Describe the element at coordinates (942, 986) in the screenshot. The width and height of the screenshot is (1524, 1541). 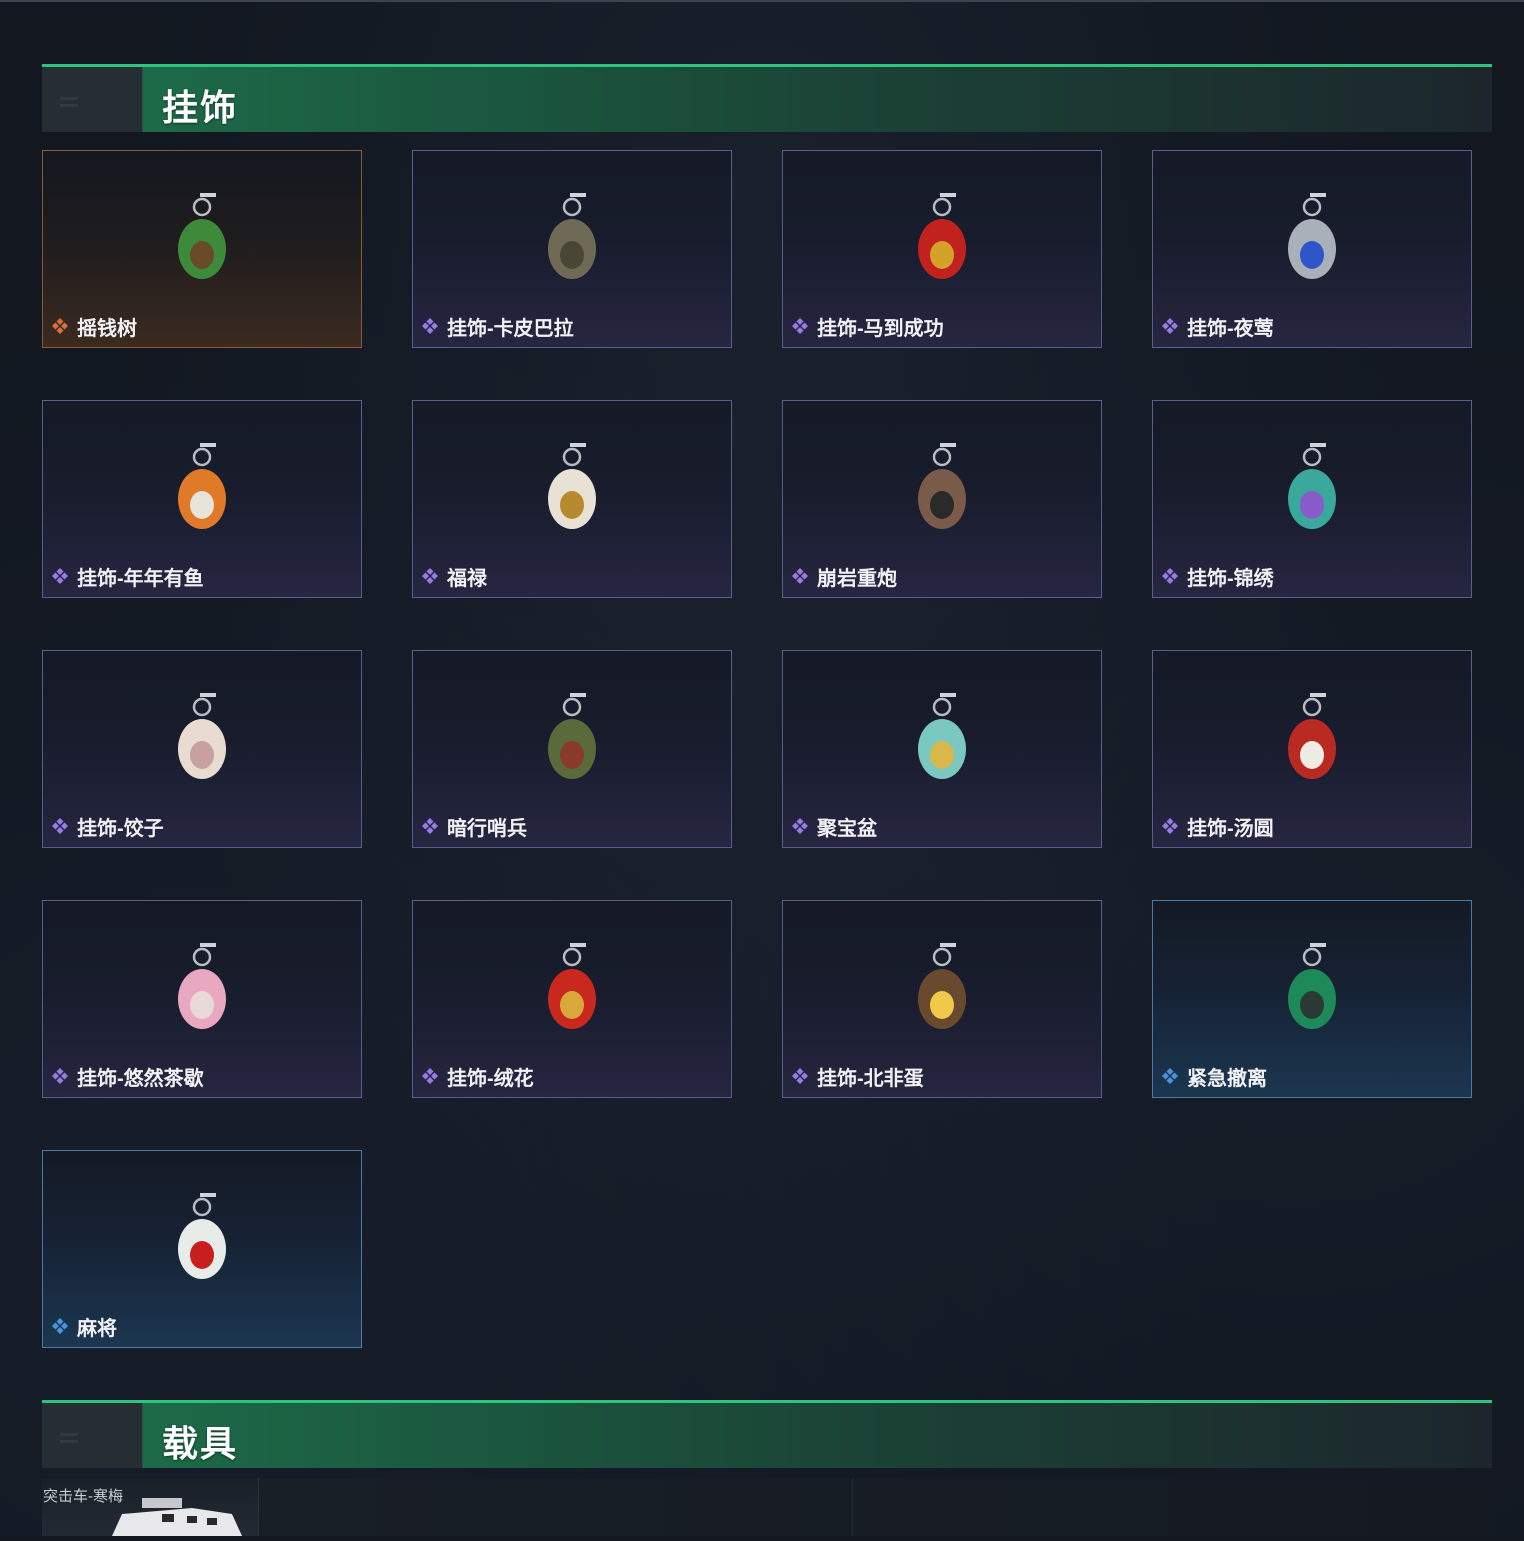
I see `shakshuka-pan-charm-icon` at that location.